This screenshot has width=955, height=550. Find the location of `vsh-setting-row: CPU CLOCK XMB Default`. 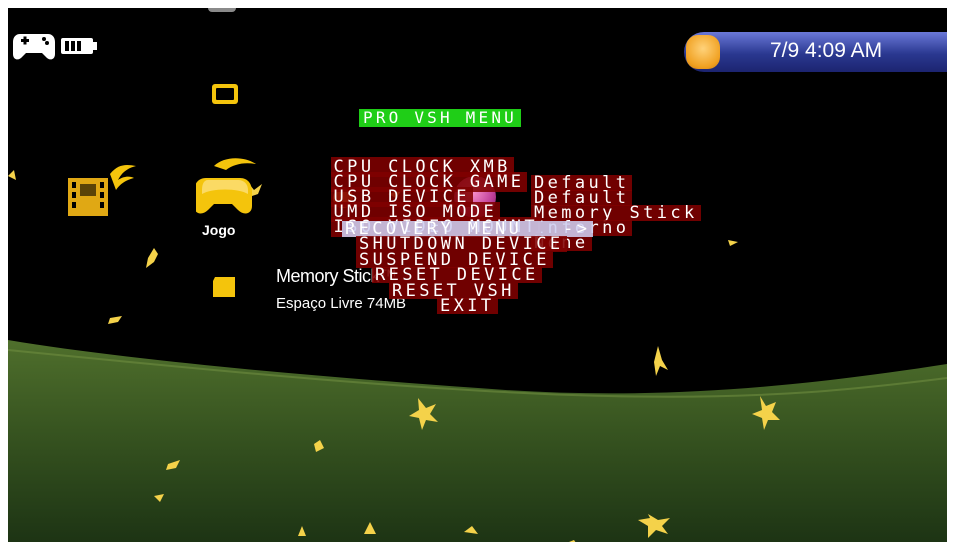

vsh-setting-row: CPU CLOCK XMB Default is located at coordinates (454, 167).